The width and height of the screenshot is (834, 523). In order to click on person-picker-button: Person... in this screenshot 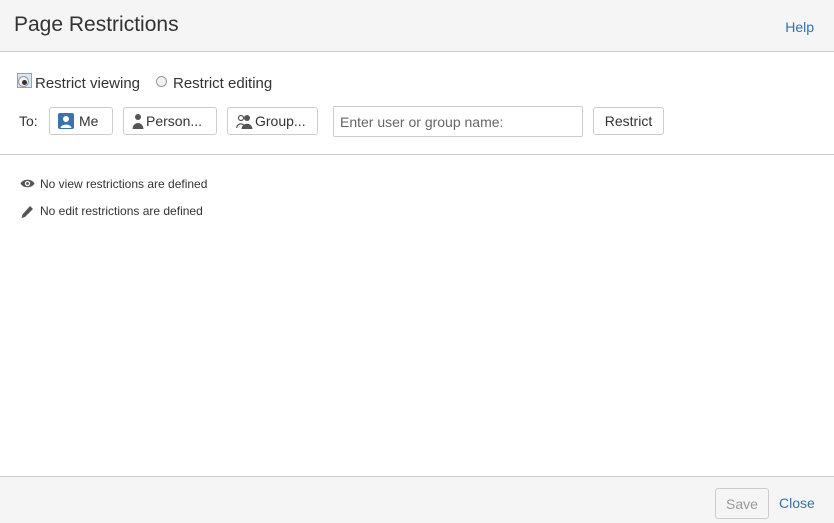, I will do `click(170, 121)`.